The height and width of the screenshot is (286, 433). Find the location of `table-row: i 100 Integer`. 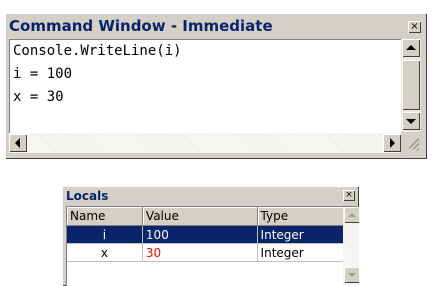

table-row: i 100 Integer is located at coordinates (212, 234).